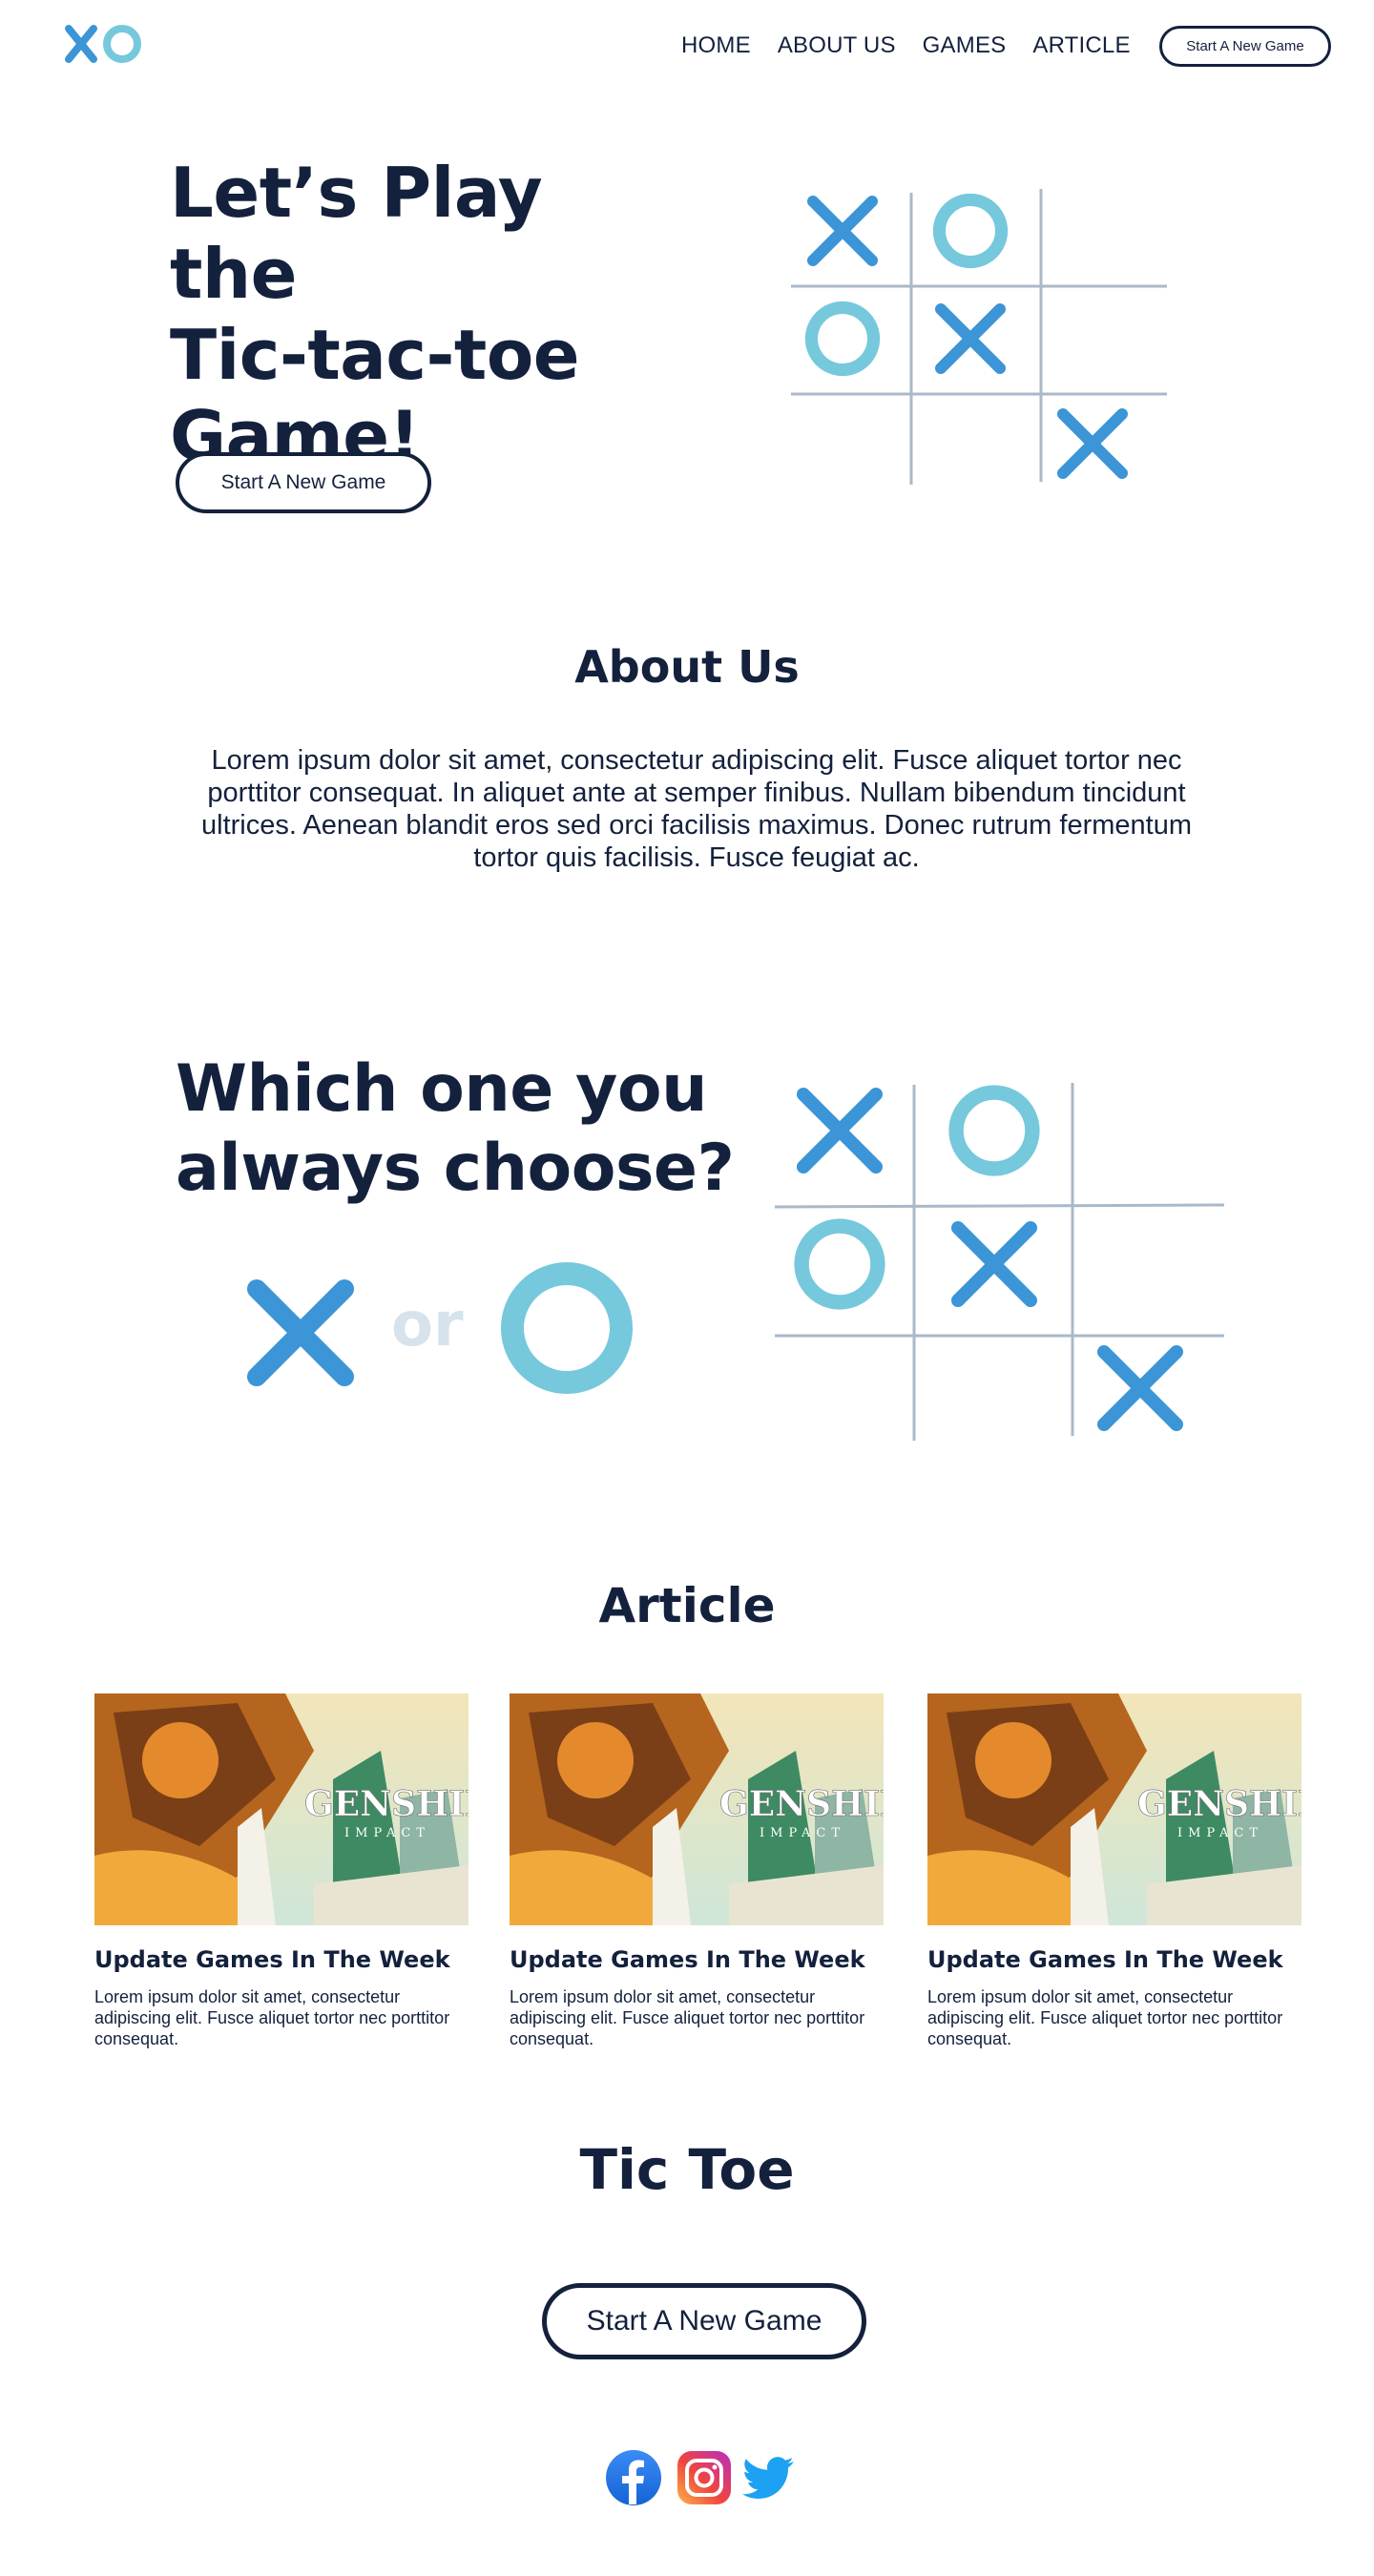 This screenshot has width=1374, height=2576. I want to click on hero-board-illustration, so click(978, 336).